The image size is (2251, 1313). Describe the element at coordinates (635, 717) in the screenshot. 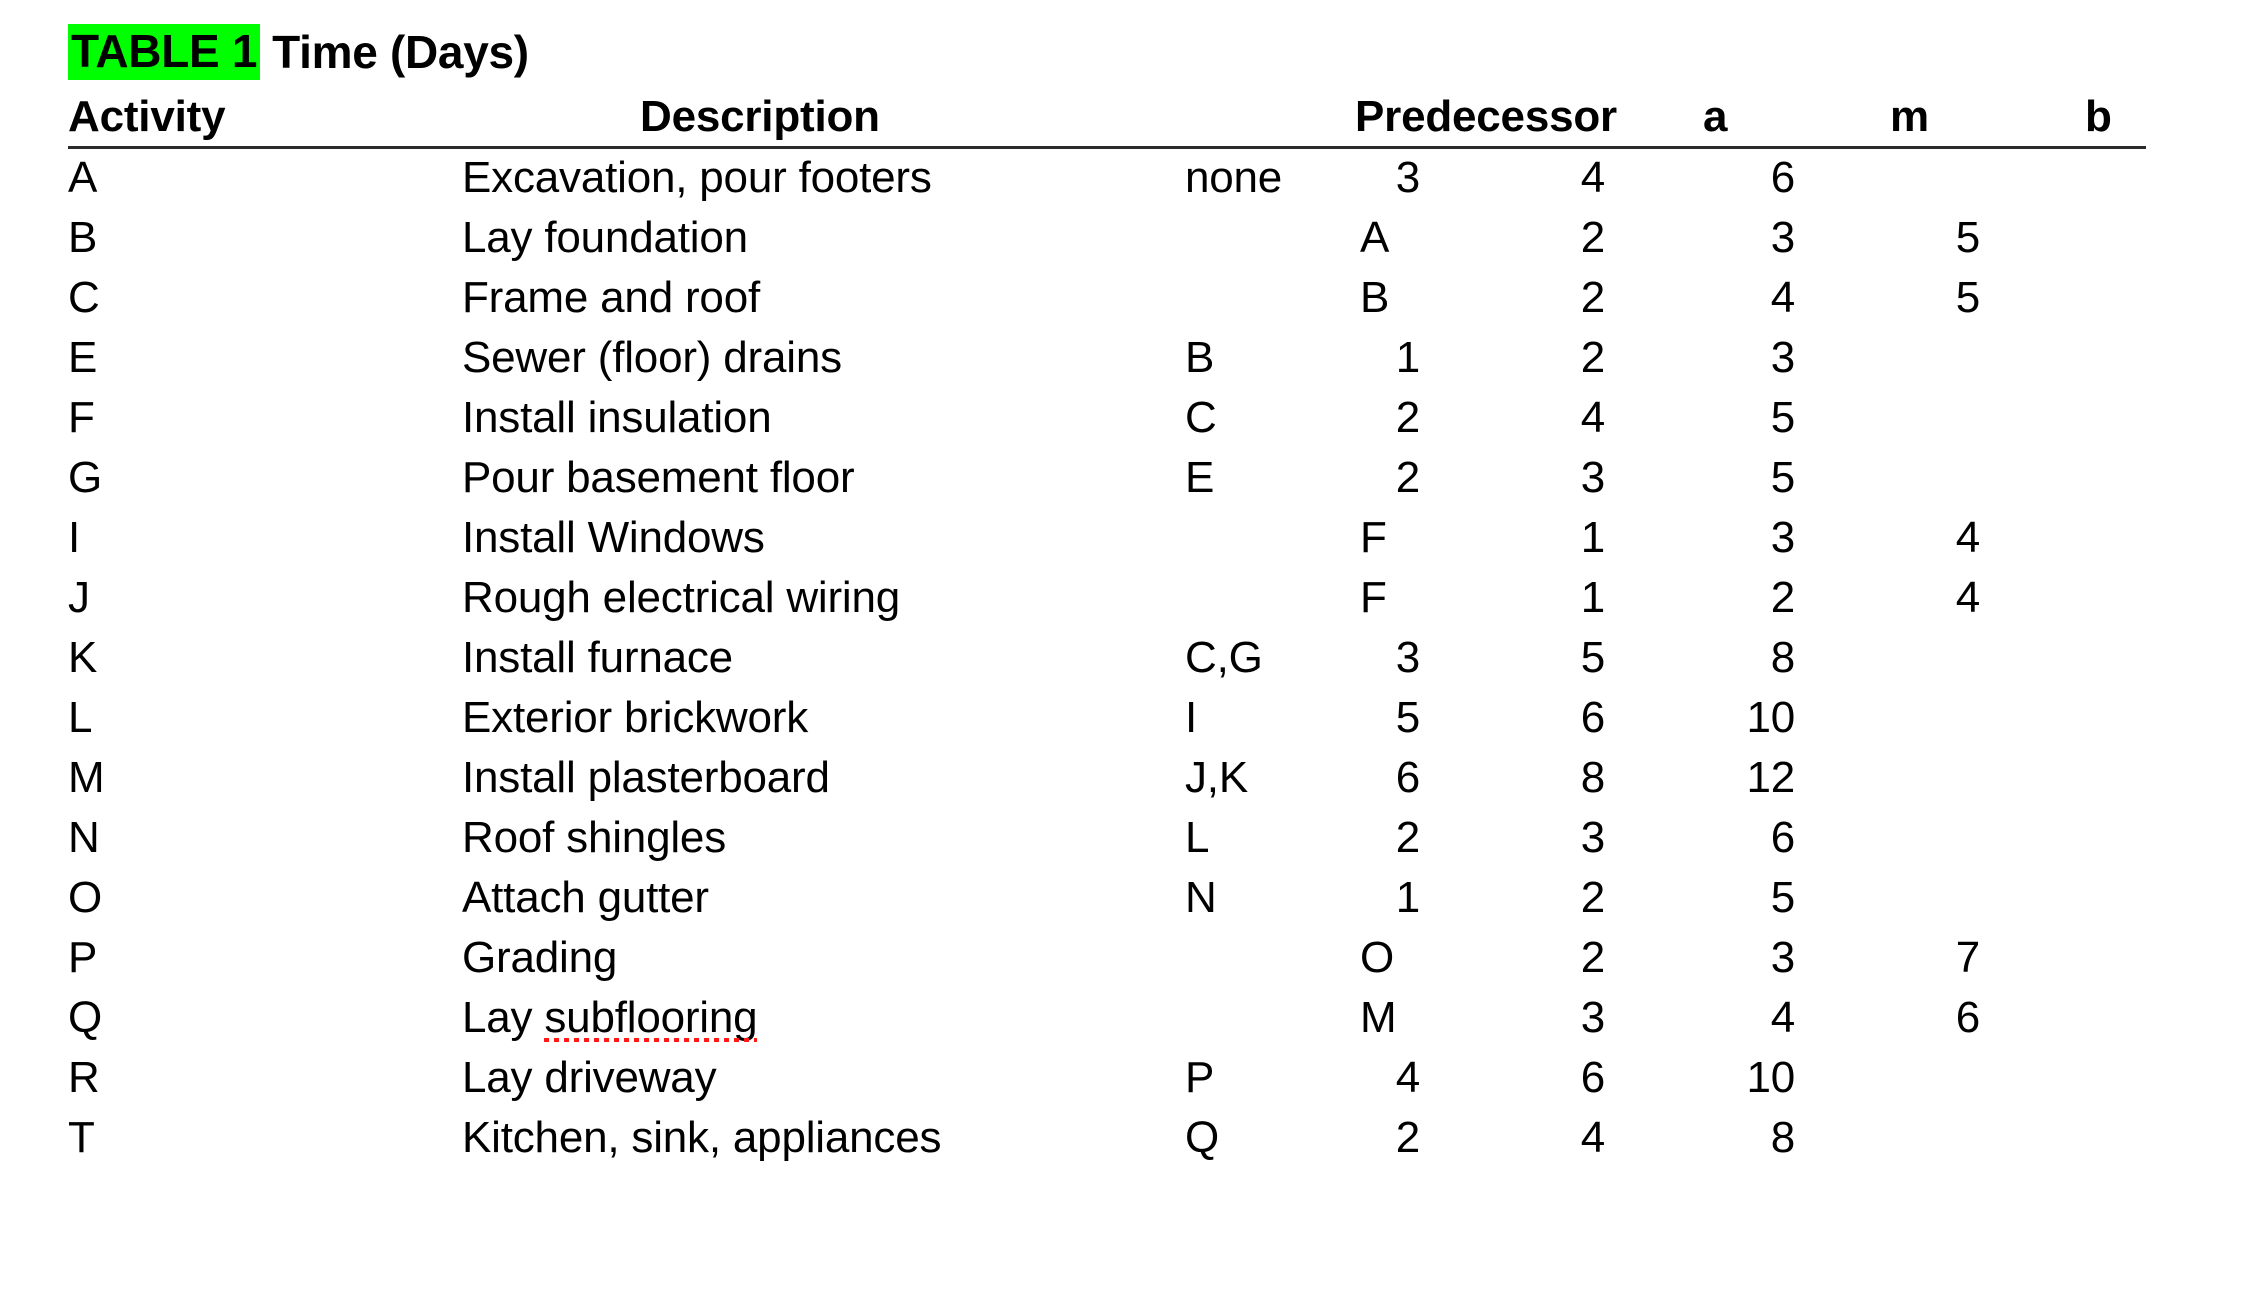

I see `cell-description: Exterior brickwork` at that location.